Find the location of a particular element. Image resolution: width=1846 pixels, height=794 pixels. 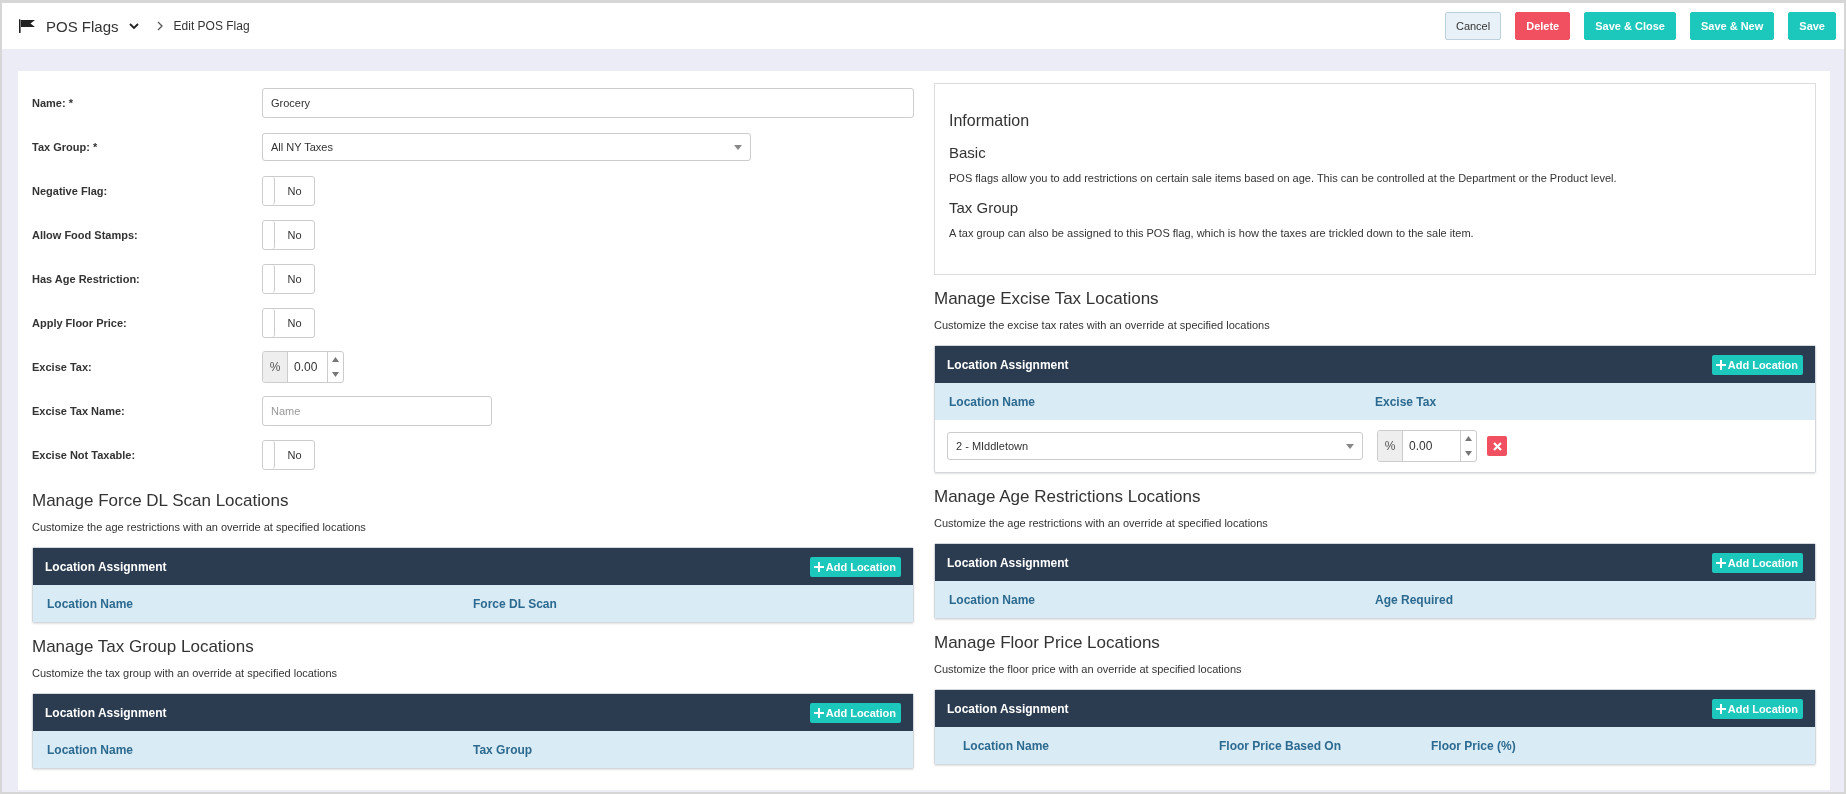

column-header: Force DL Scan is located at coordinates (515, 603).